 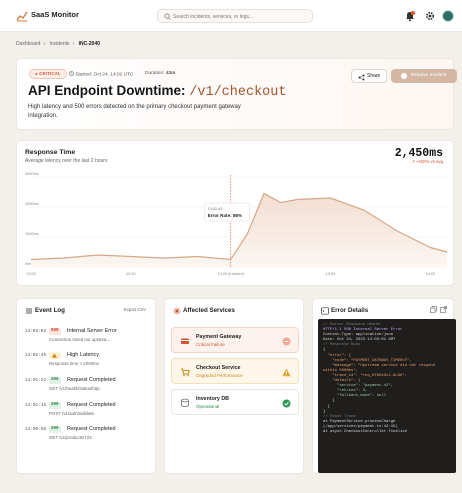 I want to click on log-detail: GET /v1/health/status/http, so click(x=74, y=388).